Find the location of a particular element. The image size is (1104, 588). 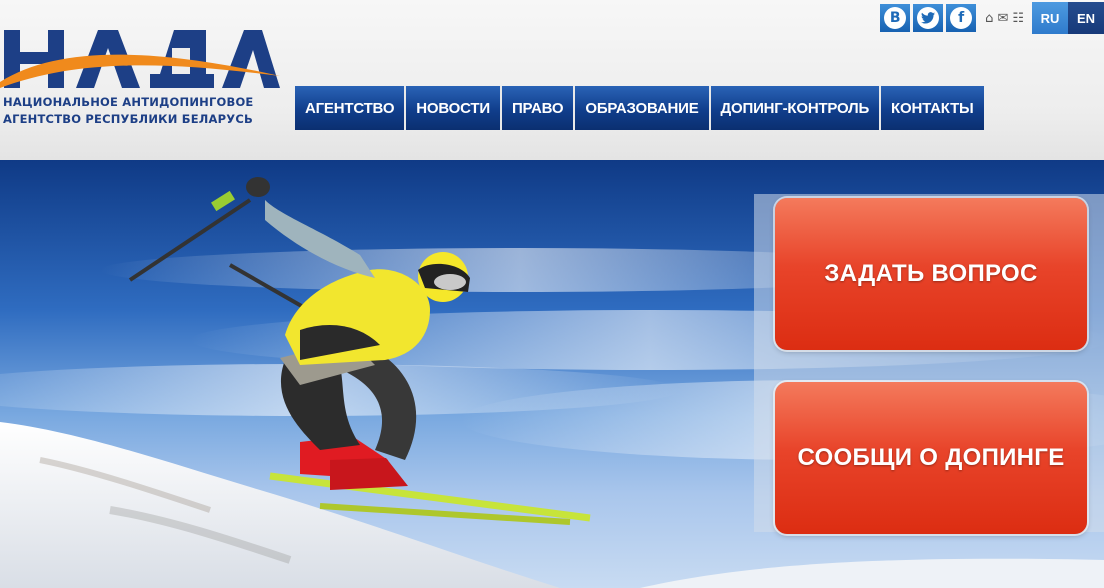

facebook-link: f is located at coordinates (961, 18).